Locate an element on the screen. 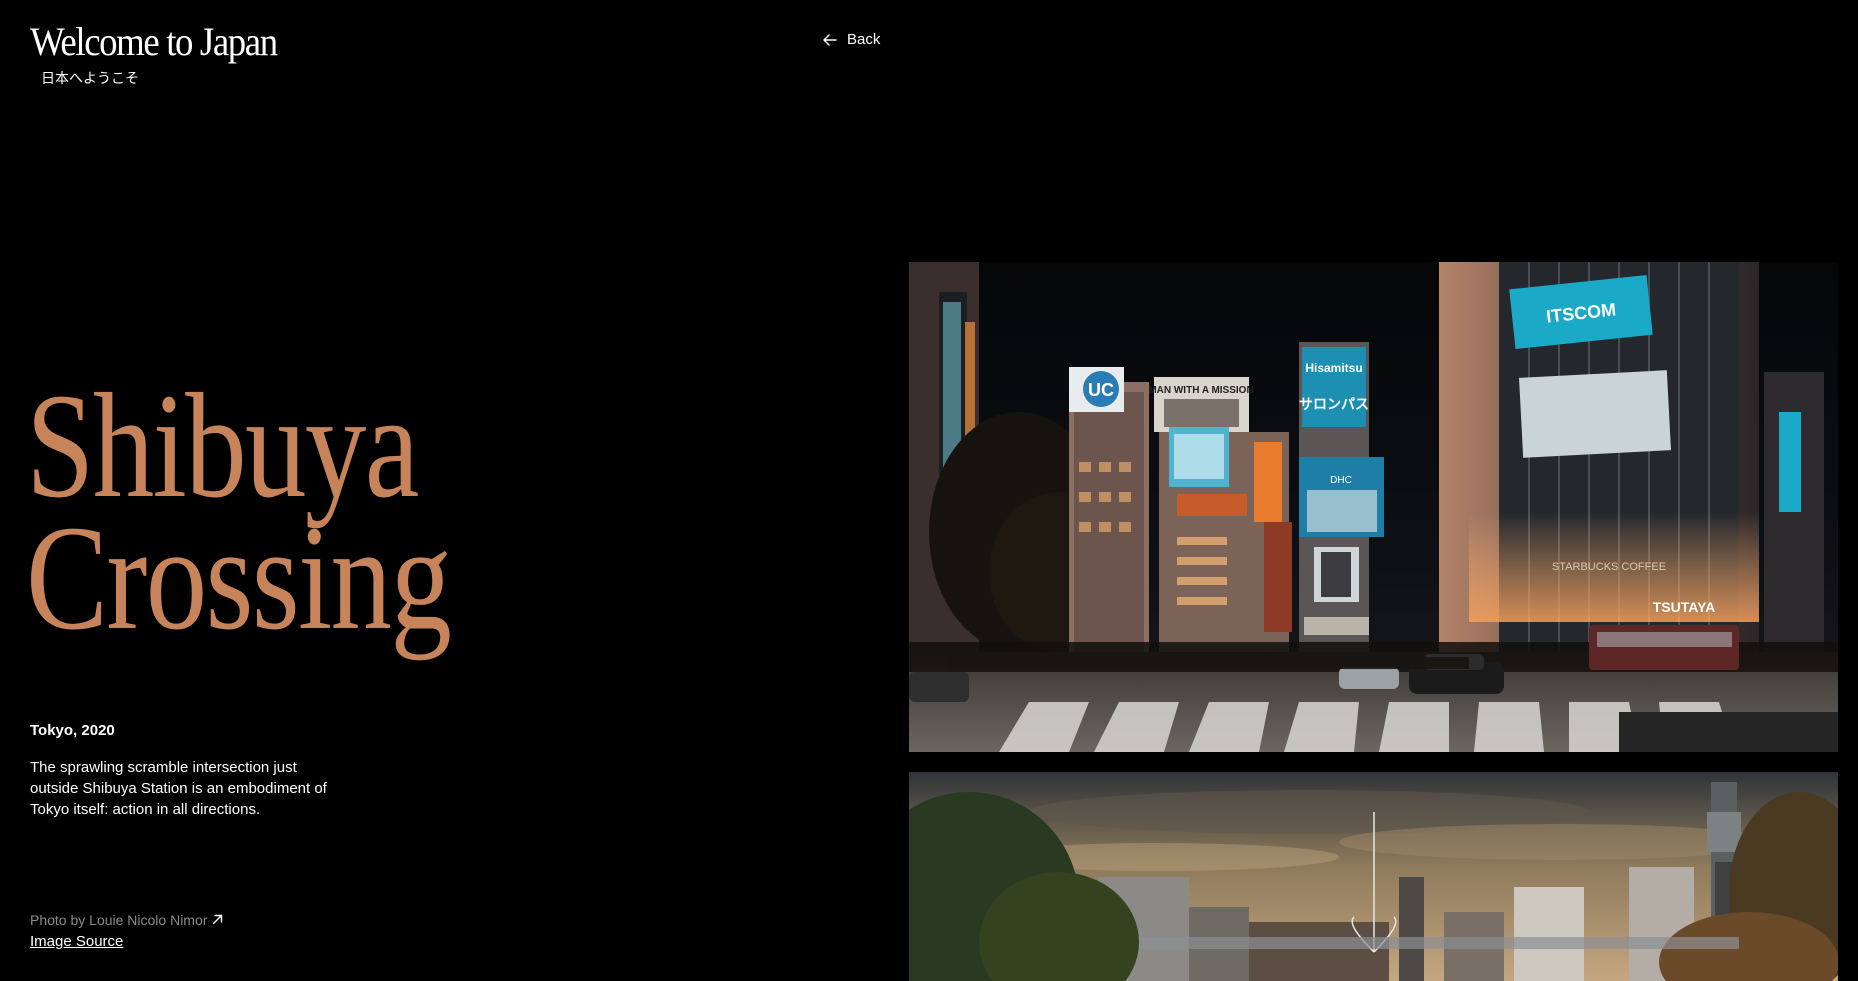 The width and height of the screenshot is (1858, 981). page-title: Shibuya Crossing is located at coordinates (239, 512).